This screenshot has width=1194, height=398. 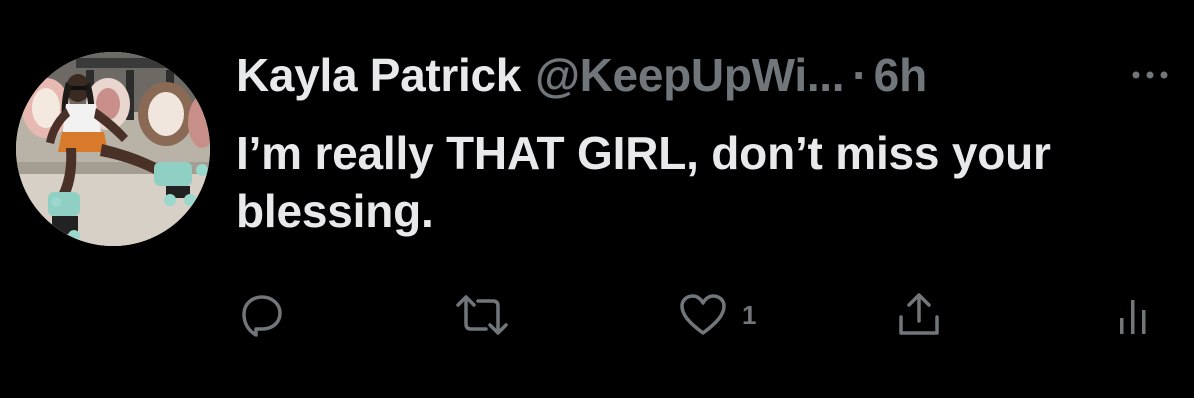 I want to click on reply-button, so click(x=268, y=315).